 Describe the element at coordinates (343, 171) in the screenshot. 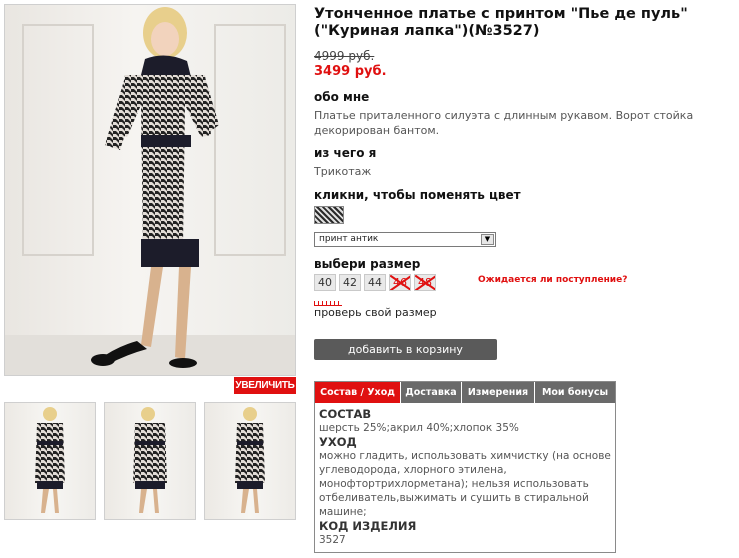

I see `material-text: Трикотаж` at that location.